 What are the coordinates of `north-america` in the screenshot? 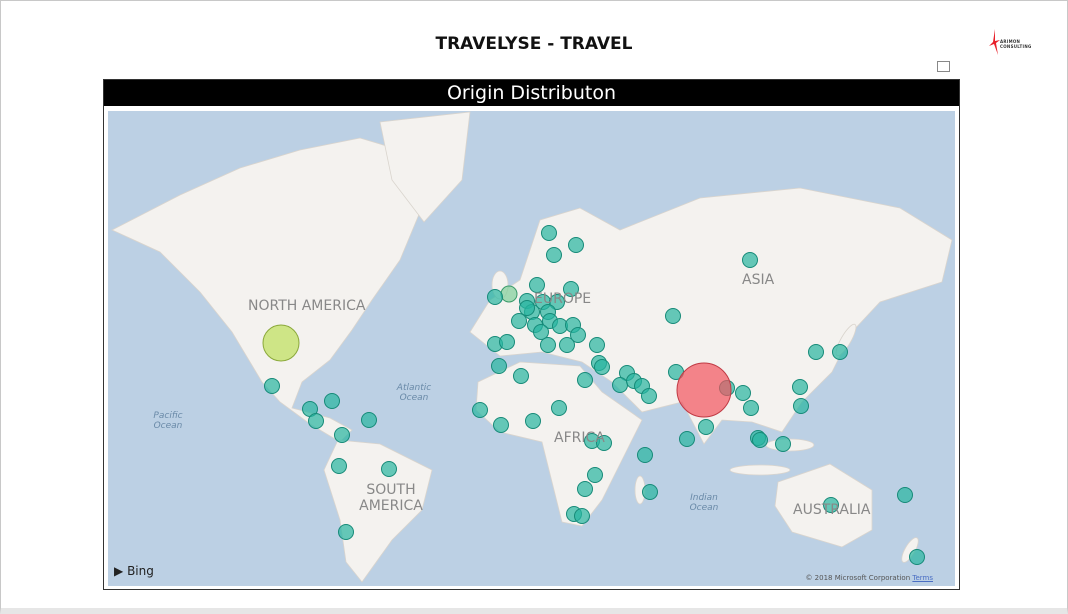 It's located at (268, 290).